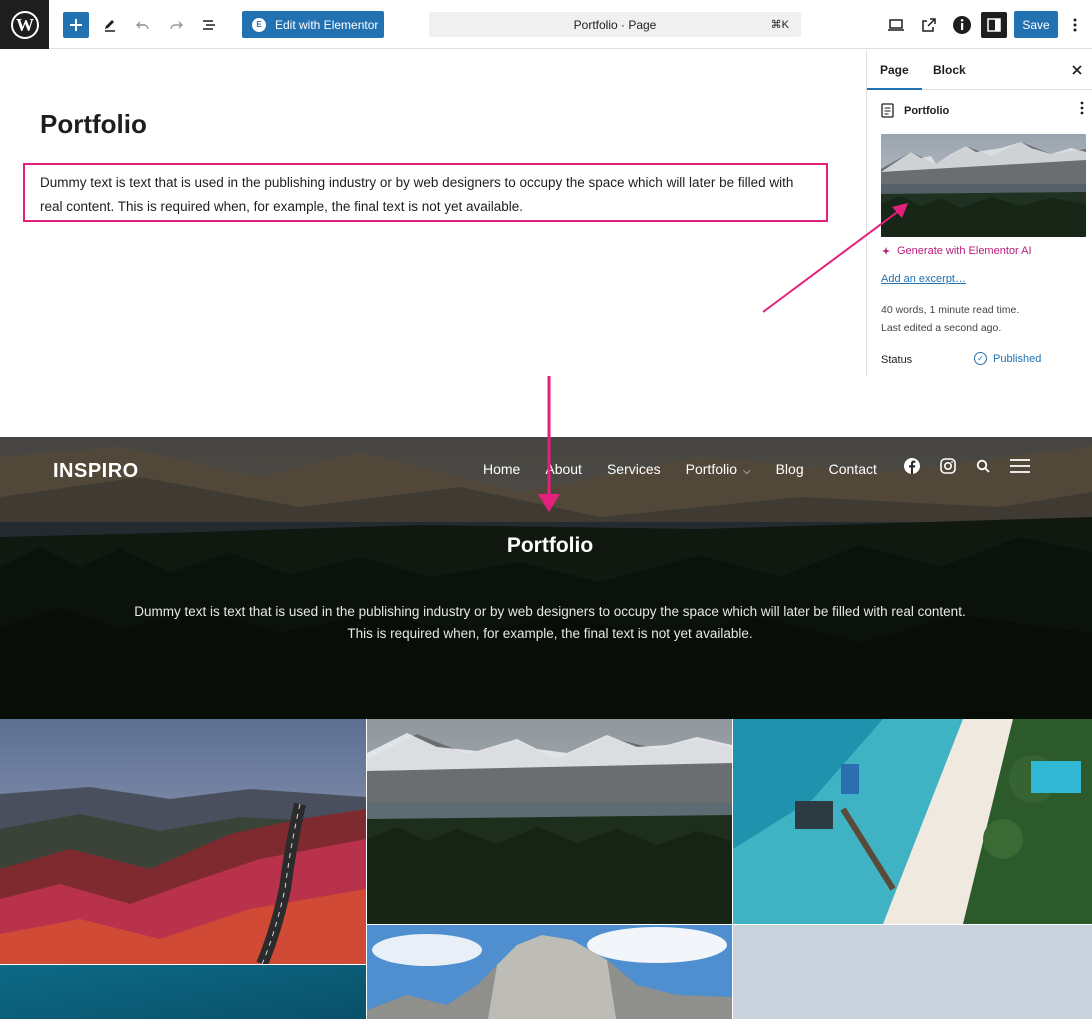 This screenshot has width=1092, height=1019. I want to click on nav-item-services: Services, so click(634, 469).